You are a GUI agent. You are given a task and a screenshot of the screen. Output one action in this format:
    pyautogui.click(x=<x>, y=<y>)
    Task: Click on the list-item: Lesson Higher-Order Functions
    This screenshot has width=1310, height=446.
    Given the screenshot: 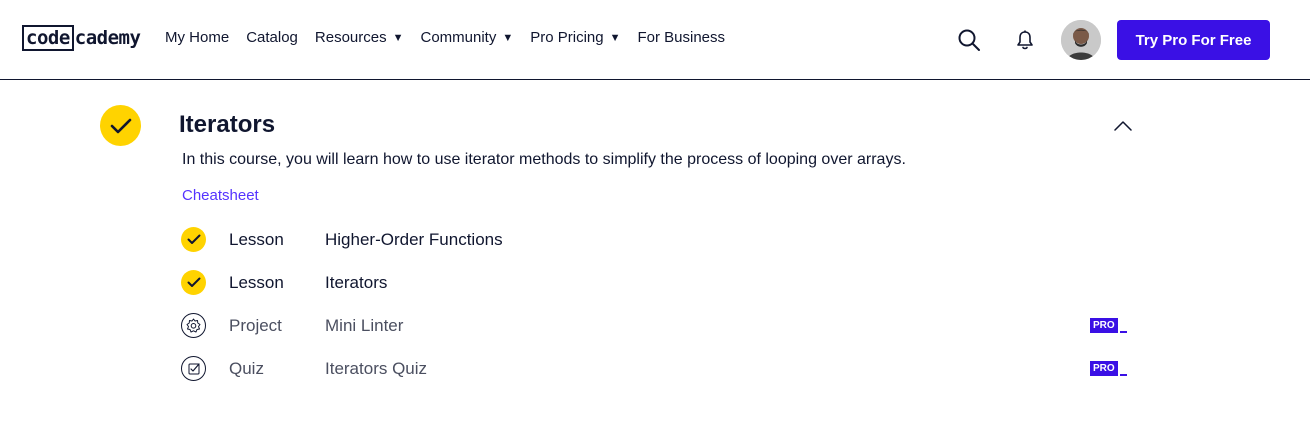 What is the action you would take?
    pyautogui.click(x=660, y=239)
    